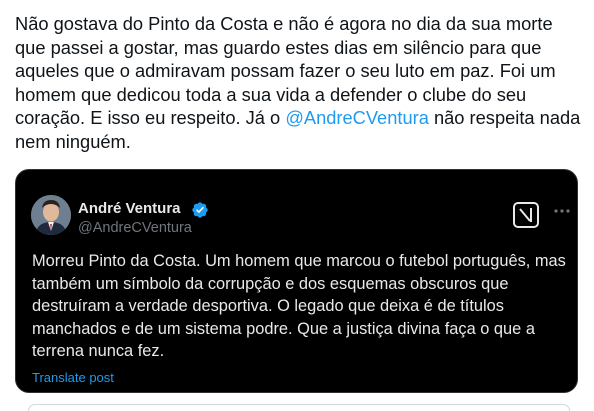  I want to click on handle: @AndreCVentura, so click(135, 228).